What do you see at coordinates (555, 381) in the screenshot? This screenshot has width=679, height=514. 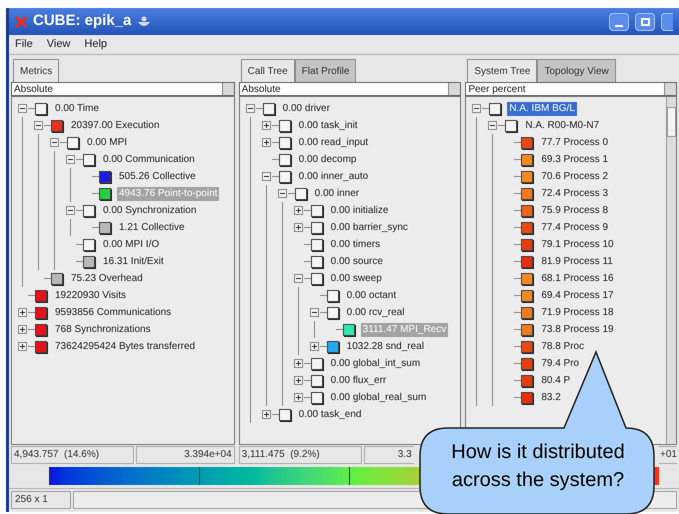 I see `tree-item: 80.4 P` at bounding box center [555, 381].